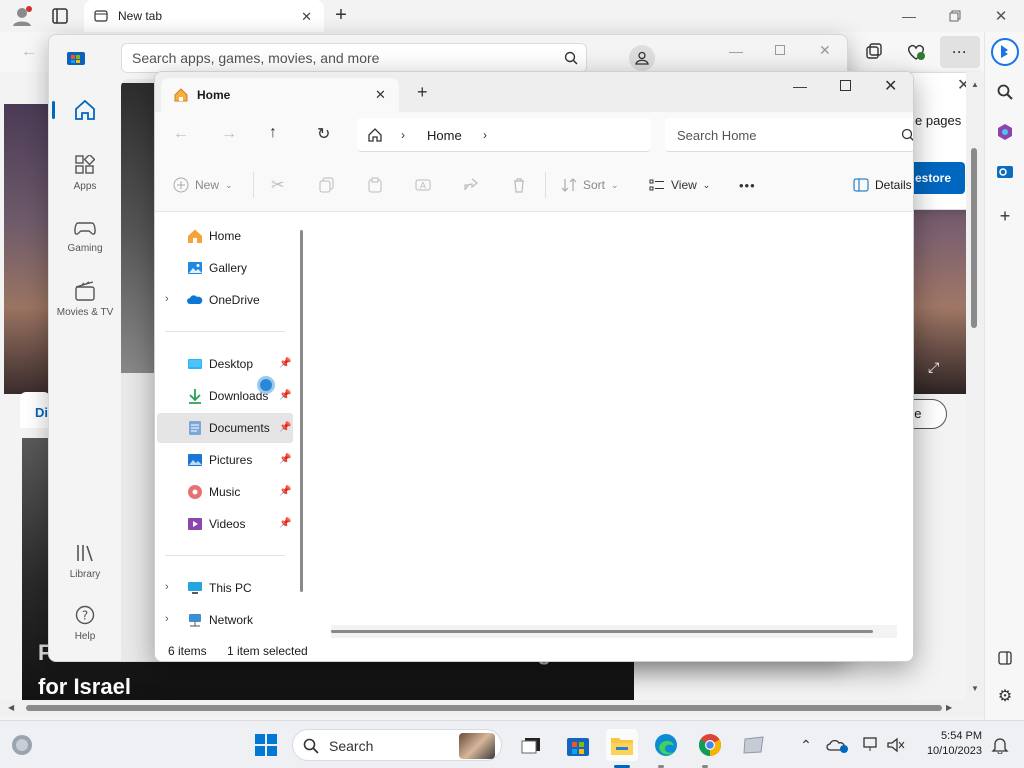 Image resolution: width=1024 pixels, height=768 pixels. Describe the element at coordinates (1000, 745) in the screenshot. I see `notifications-icon` at that location.